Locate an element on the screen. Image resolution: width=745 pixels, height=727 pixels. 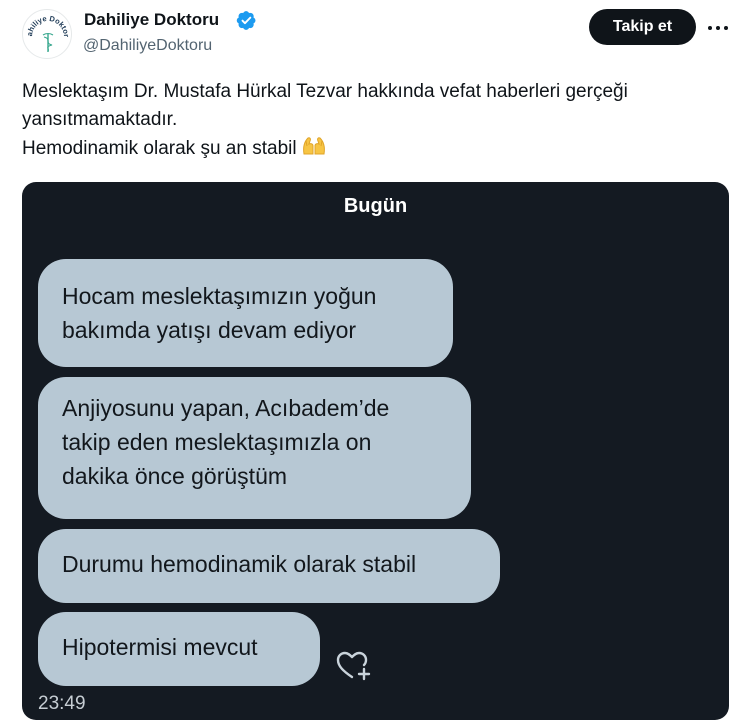
avatar: Dahiliye Doktoru is located at coordinates (47, 34).